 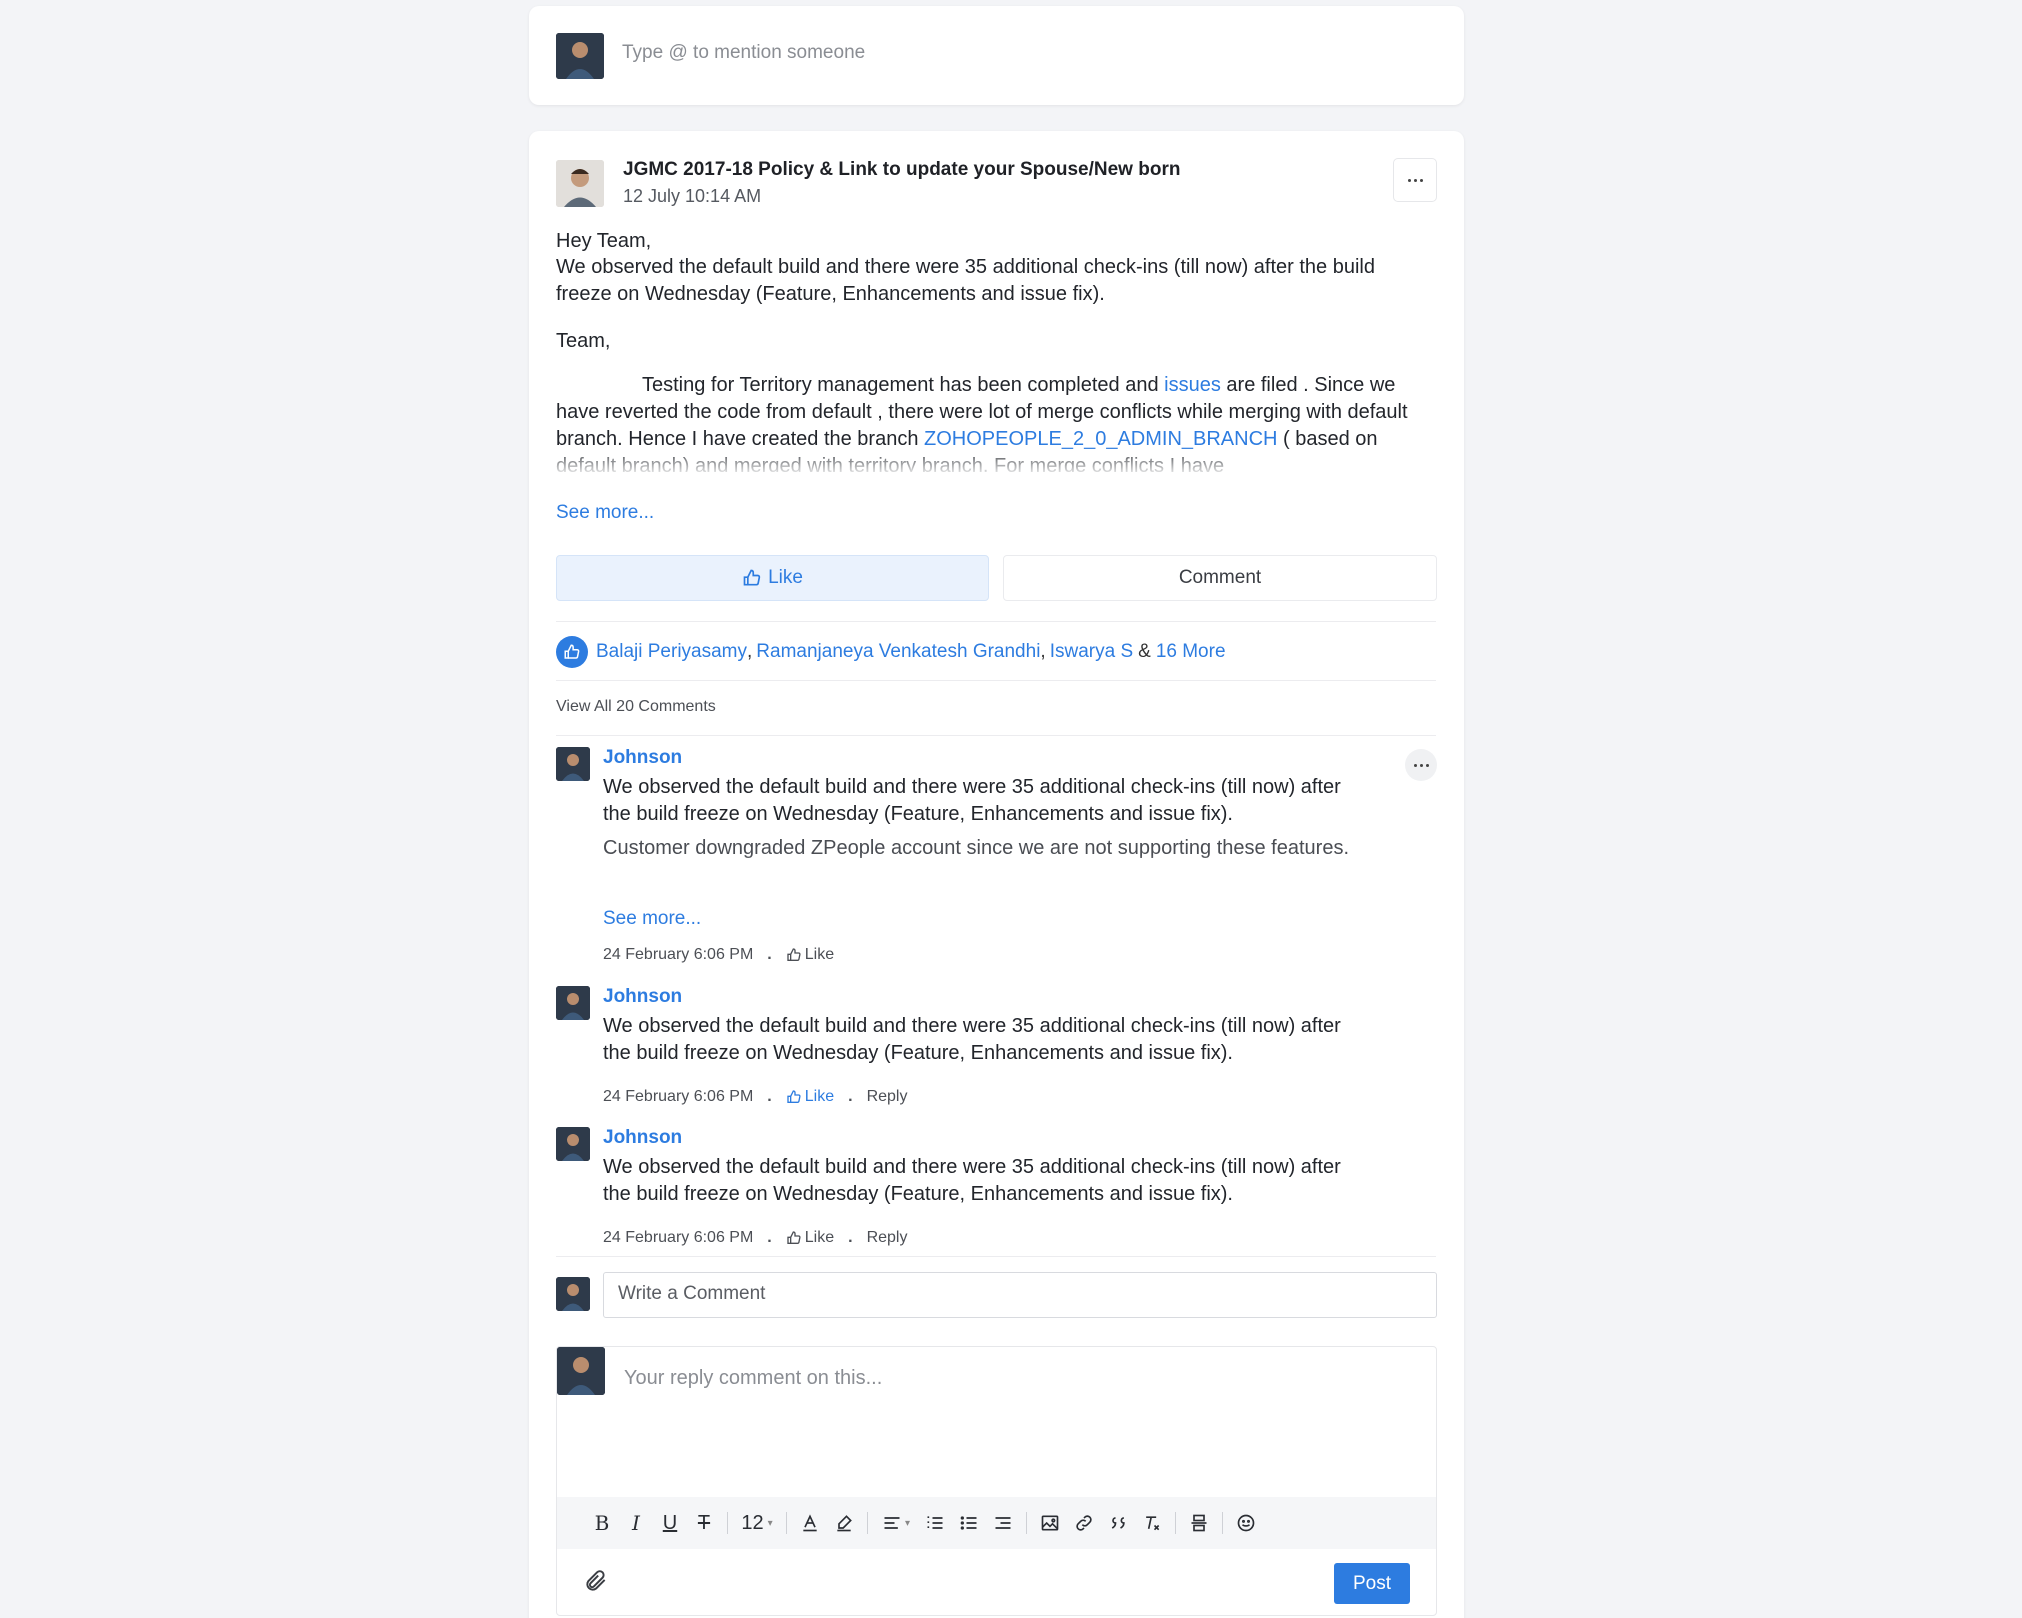 What do you see at coordinates (602, 1523) in the screenshot?
I see `bold-button: B` at bounding box center [602, 1523].